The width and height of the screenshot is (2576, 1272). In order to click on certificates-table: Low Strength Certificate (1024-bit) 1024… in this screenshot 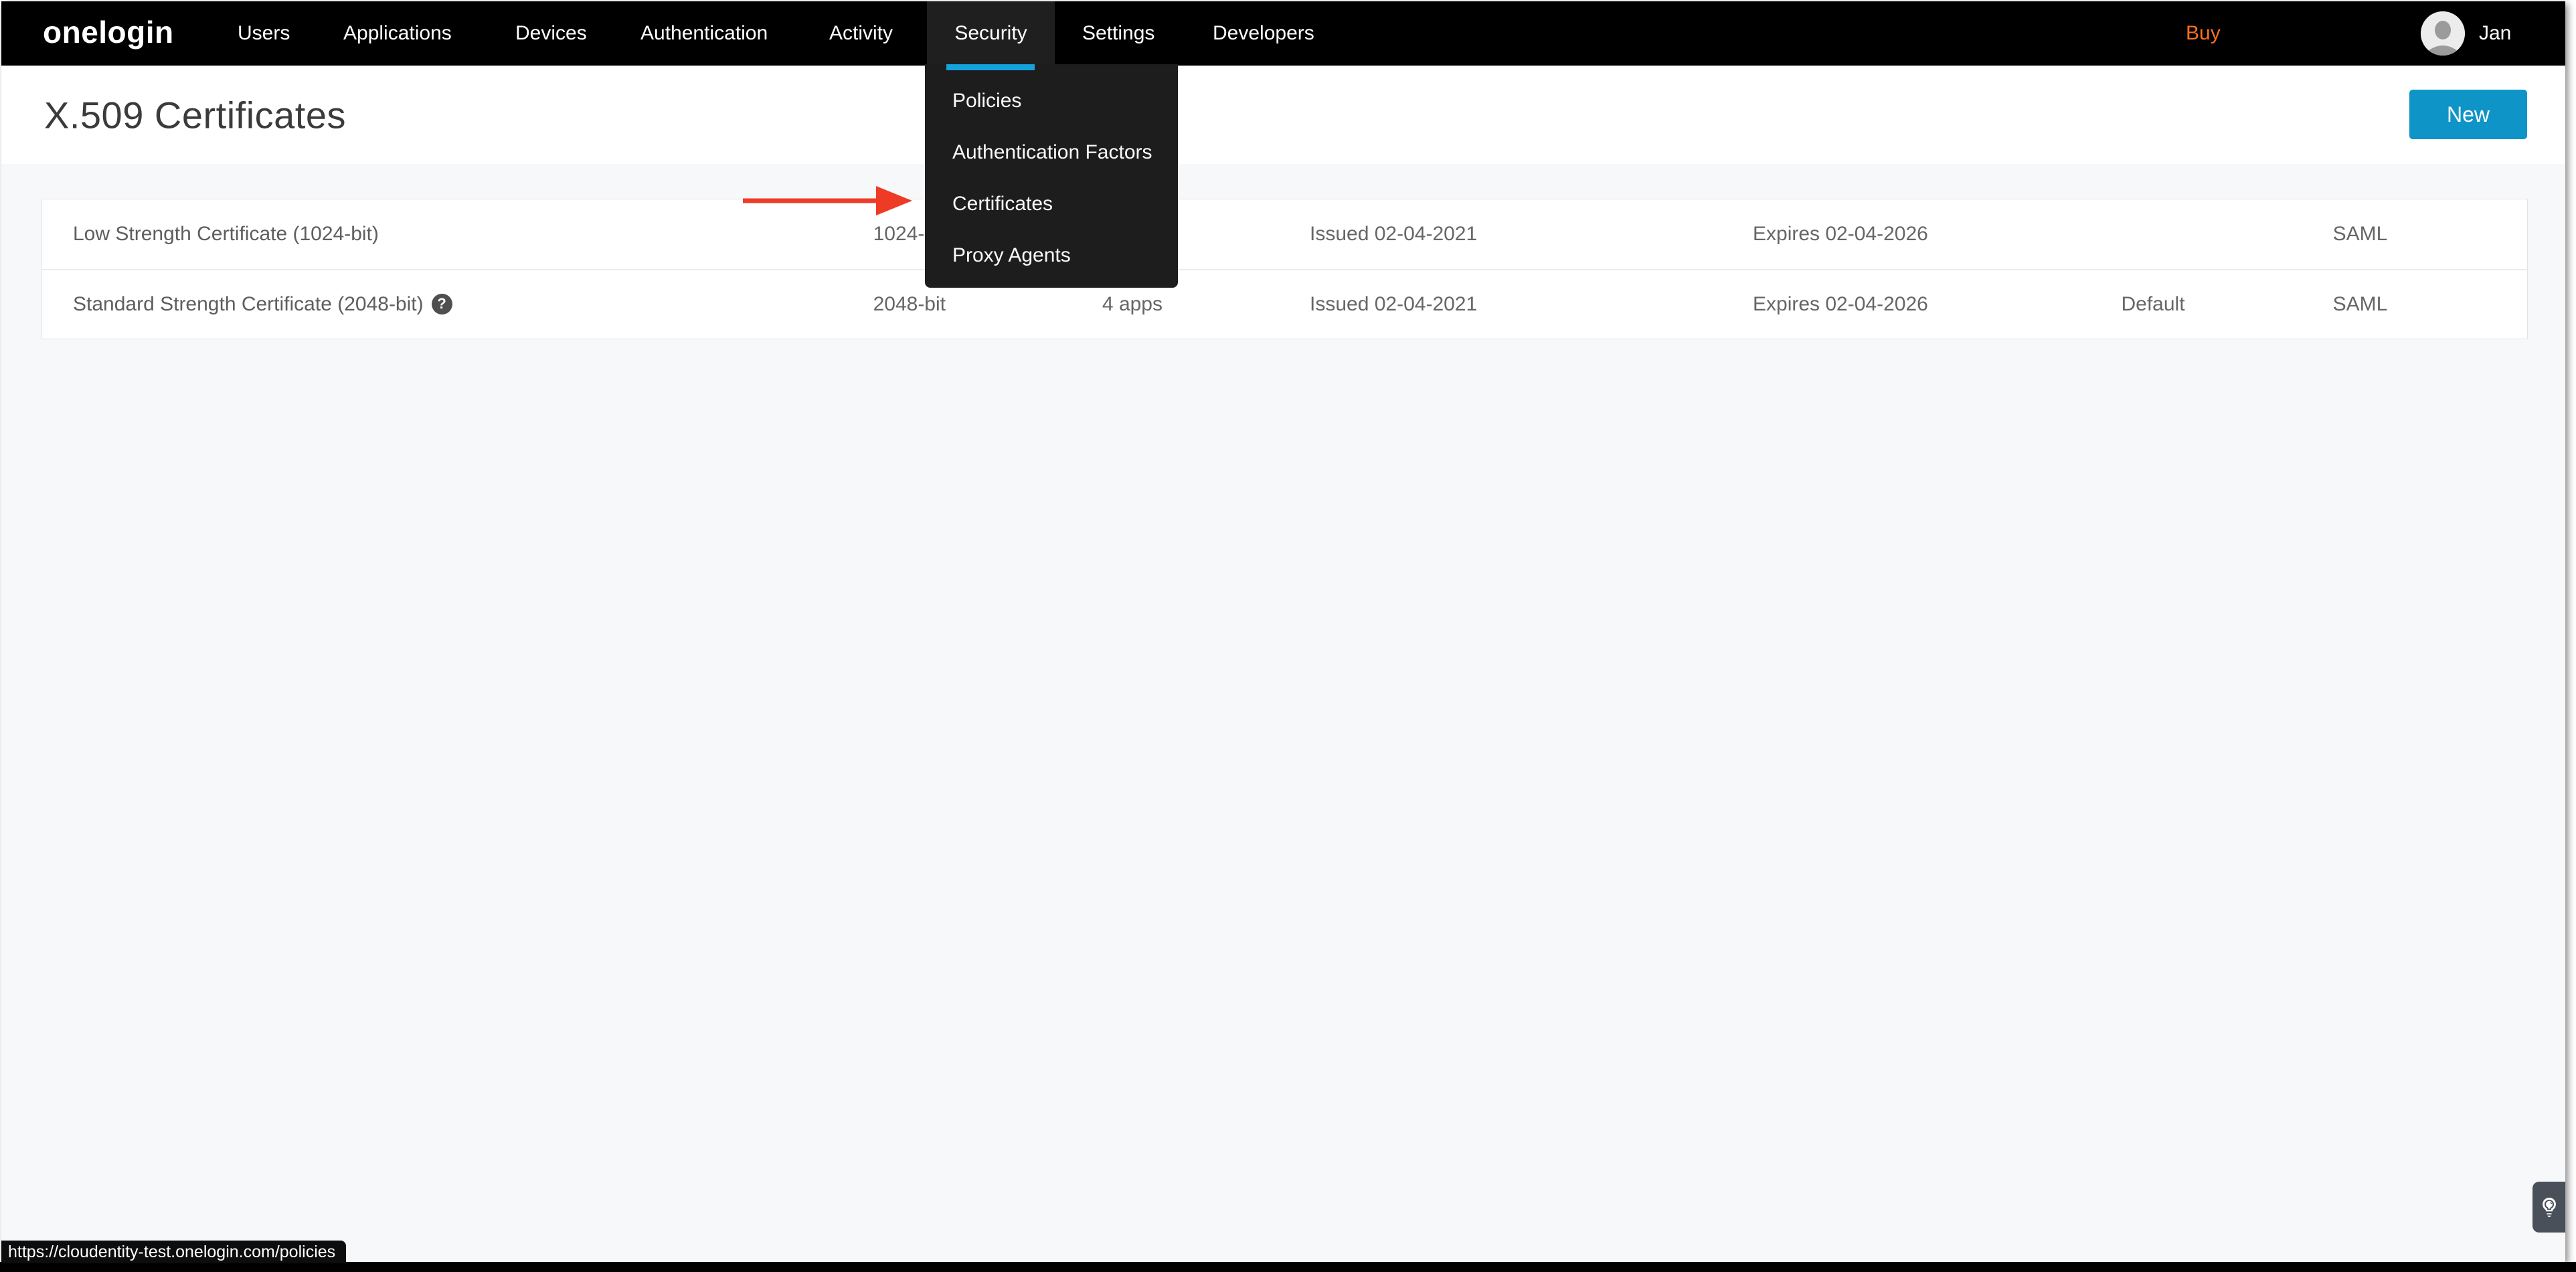, I will do `click(1284, 269)`.